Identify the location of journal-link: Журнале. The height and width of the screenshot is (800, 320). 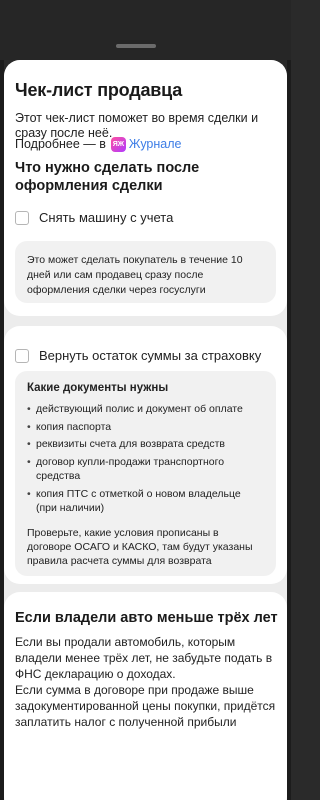
(155, 144).